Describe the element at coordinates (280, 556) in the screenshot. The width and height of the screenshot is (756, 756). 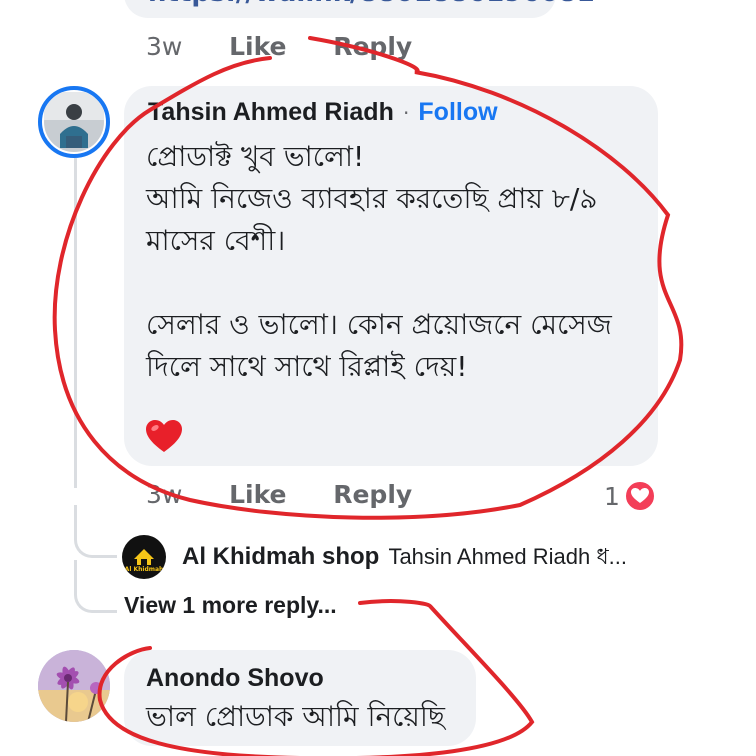
I see `reply-author: Al Khidmah shop` at that location.